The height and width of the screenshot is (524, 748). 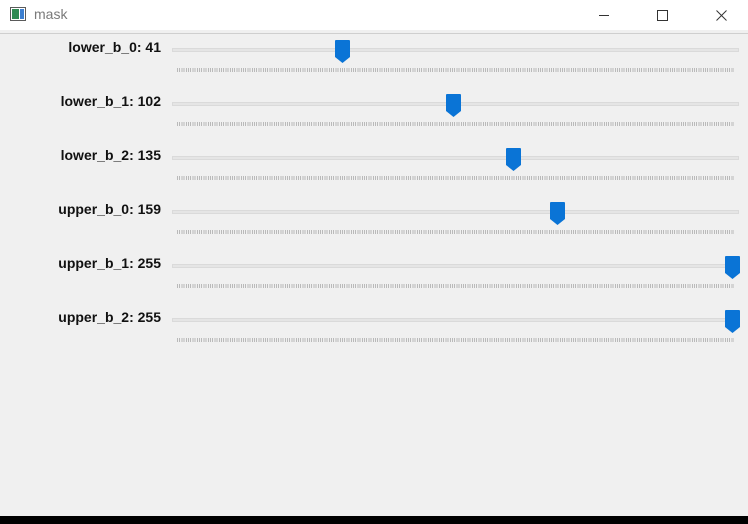 I want to click on maximize-icon, so click(x=662, y=15).